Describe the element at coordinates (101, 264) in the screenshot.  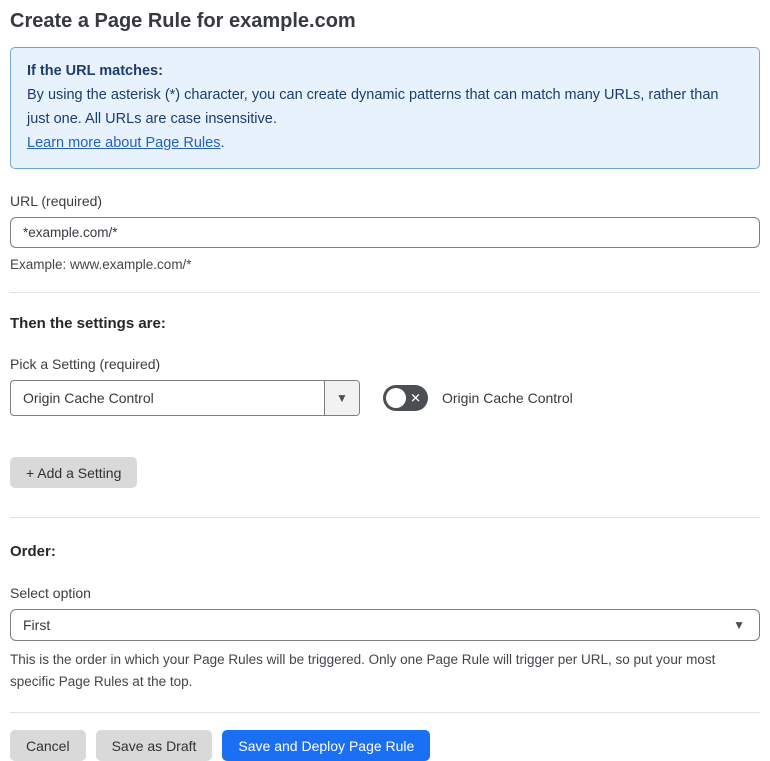
I see `url-example-helper: Example: www.example.com/*` at that location.